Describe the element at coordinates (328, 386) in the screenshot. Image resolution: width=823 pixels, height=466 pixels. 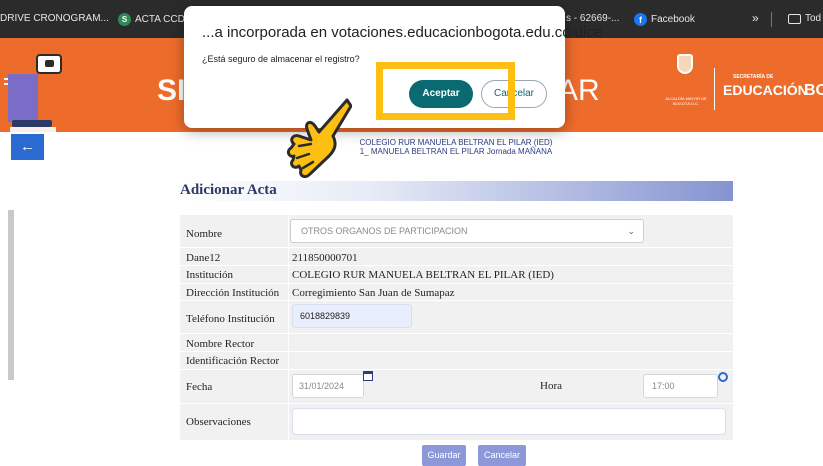
I see `fecha-input: 31/01/2024` at that location.